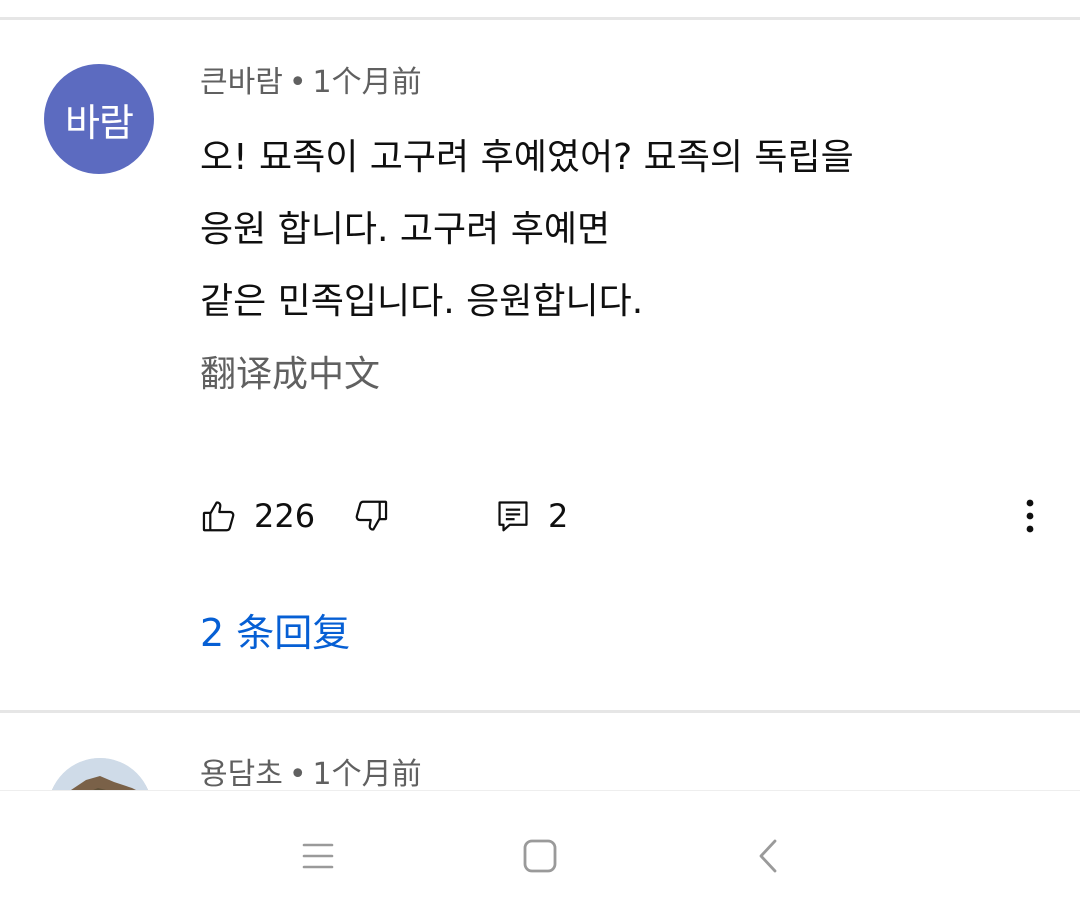  I want to click on translate-button: 翻译成中文, so click(290, 375).